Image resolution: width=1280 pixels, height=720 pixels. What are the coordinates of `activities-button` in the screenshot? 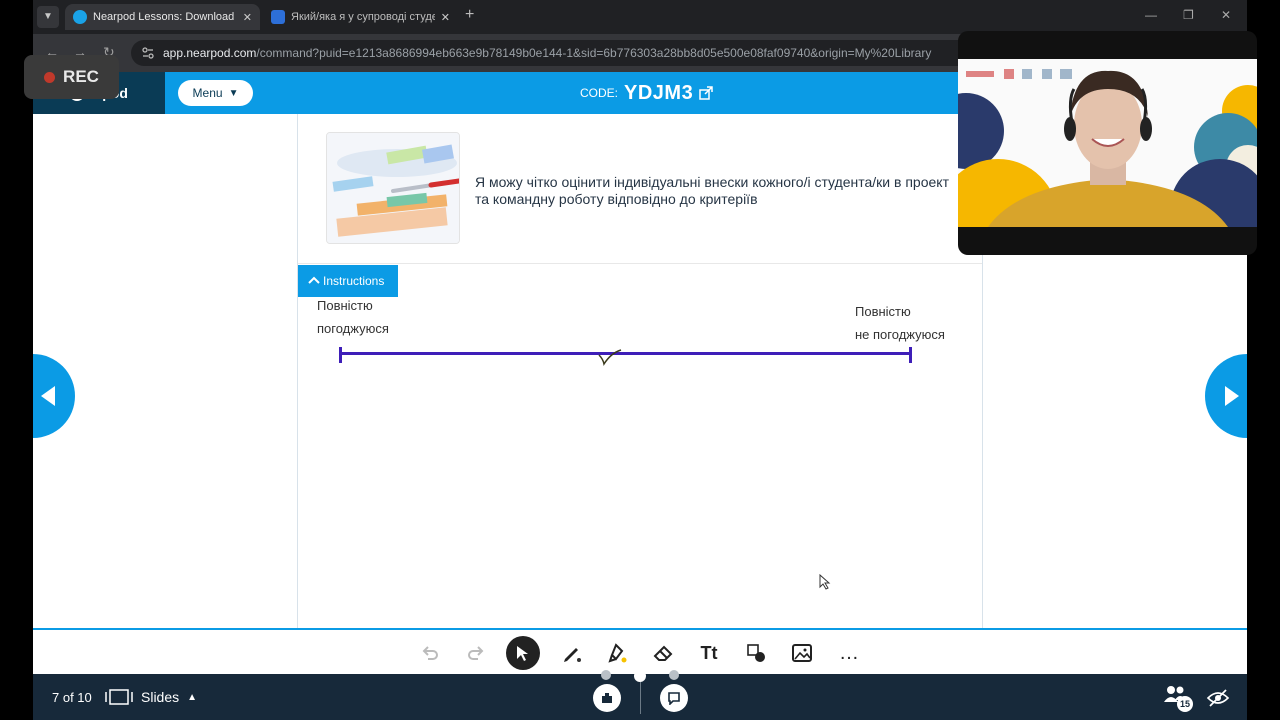 It's located at (607, 698).